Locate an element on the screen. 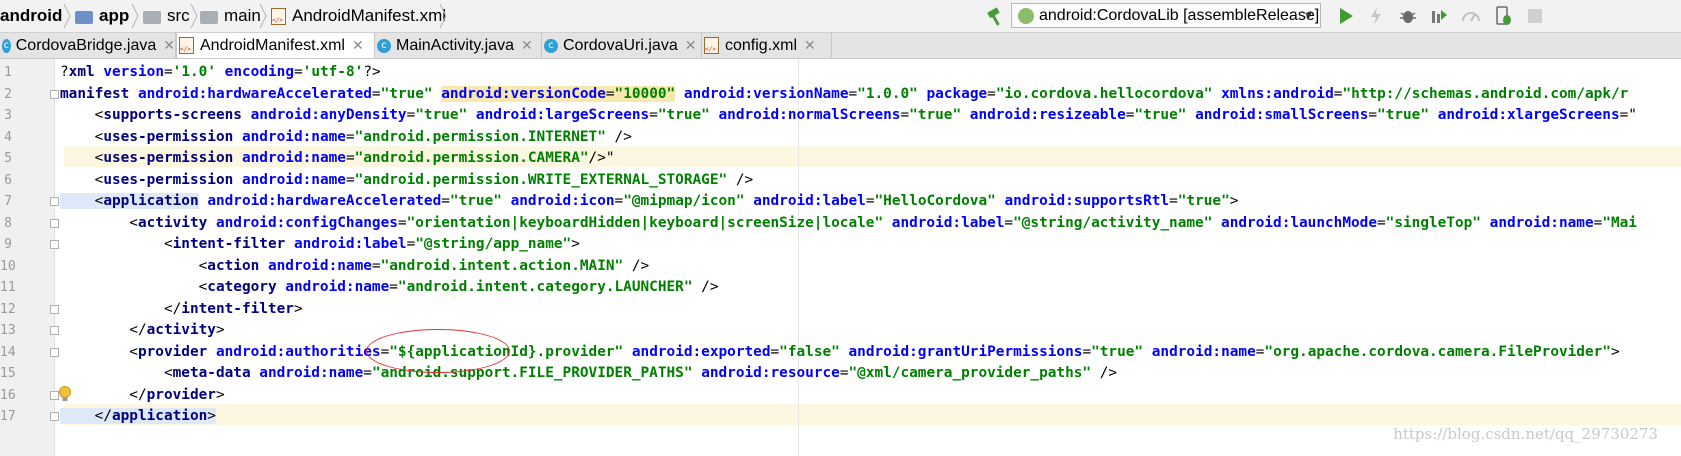  xml-tag: category is located at coordinates (242, 287).